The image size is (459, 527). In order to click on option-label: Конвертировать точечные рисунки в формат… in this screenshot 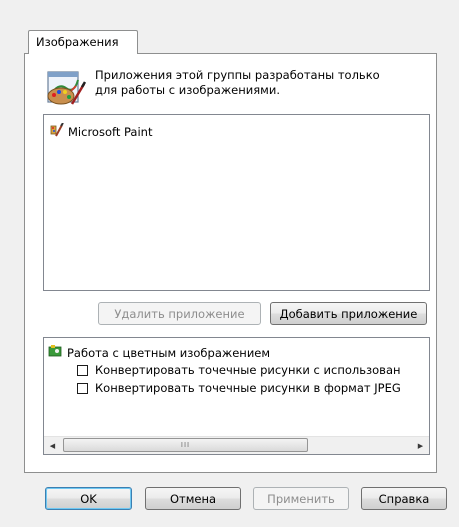, I will do `click(248, 388)`.